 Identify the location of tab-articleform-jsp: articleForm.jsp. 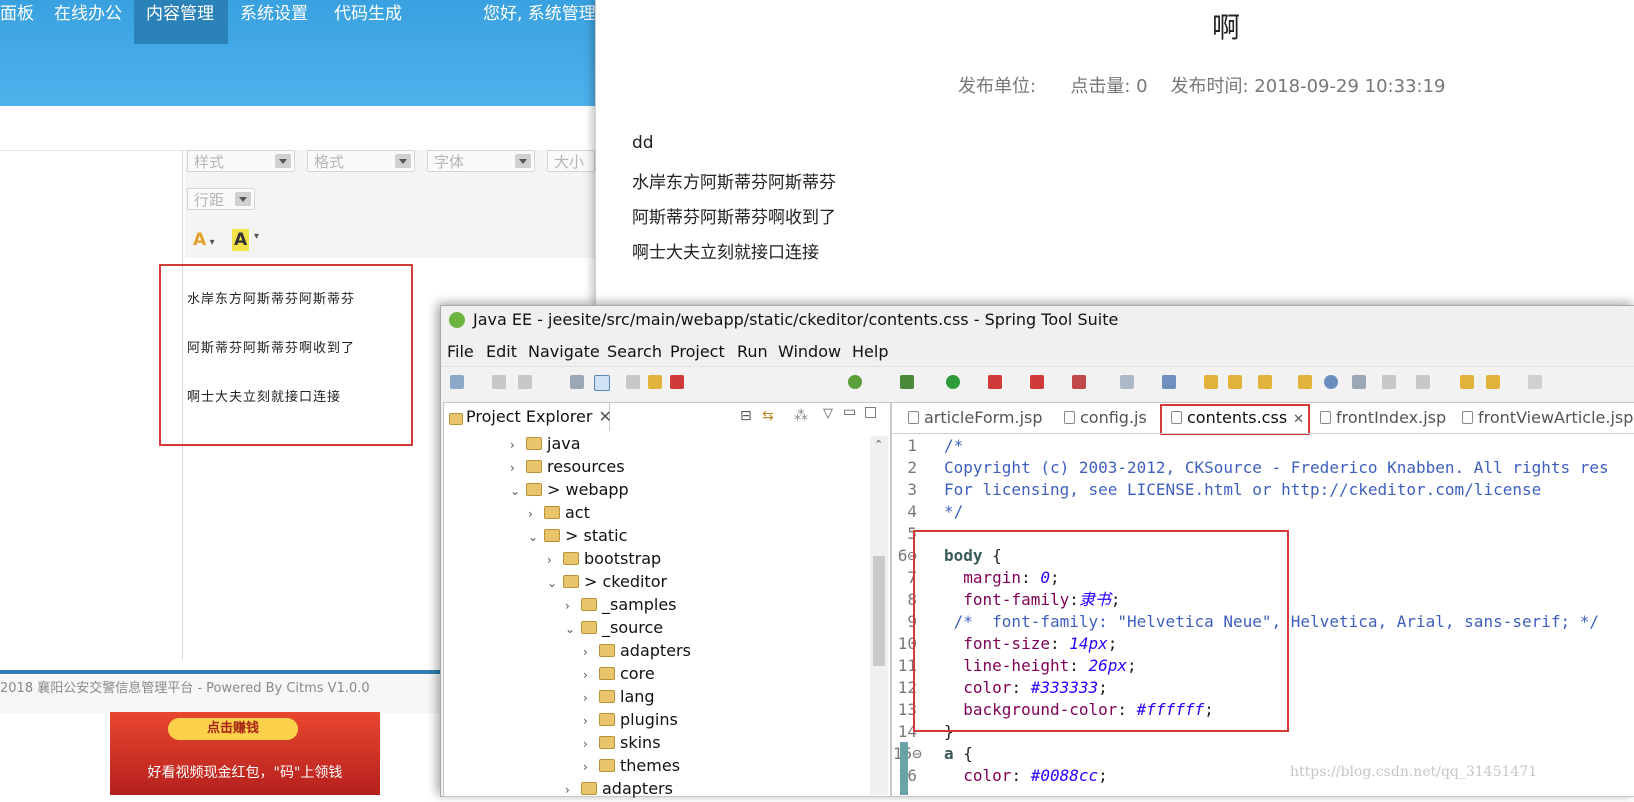
(974, 418).